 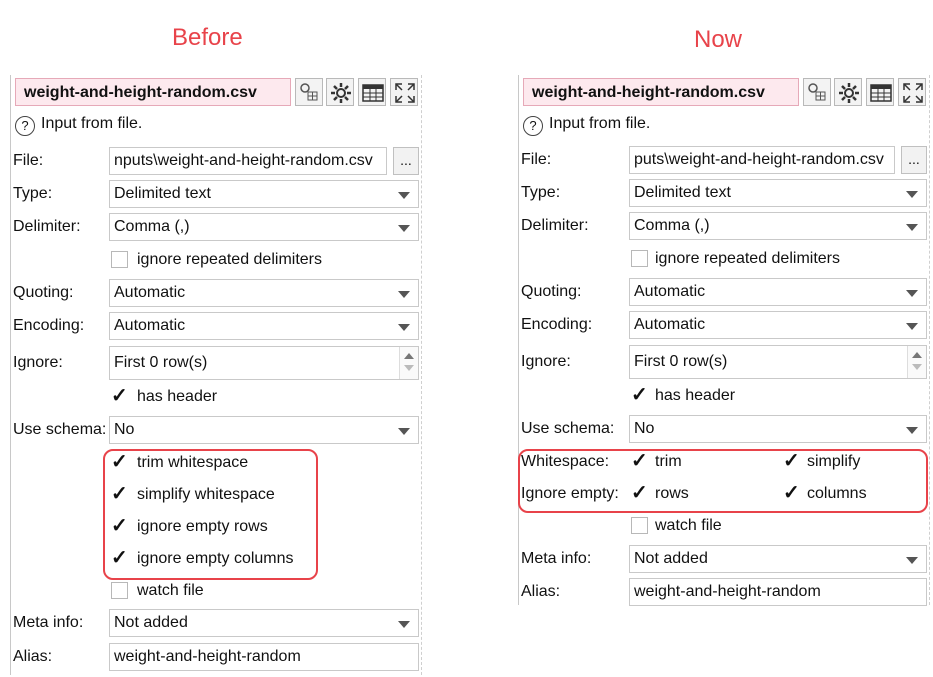 I want to click on ignore-label: Ignore:, so click(x=38, y=362).